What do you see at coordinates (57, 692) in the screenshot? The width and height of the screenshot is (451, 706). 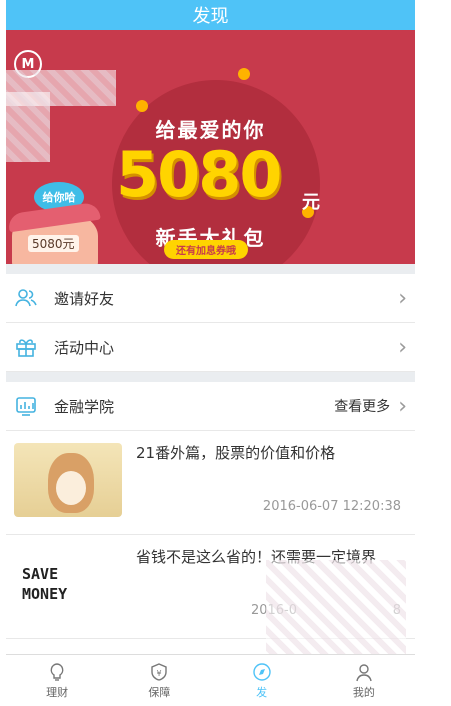 I see `tab-label: 理财` at bounding box center [57, 692].